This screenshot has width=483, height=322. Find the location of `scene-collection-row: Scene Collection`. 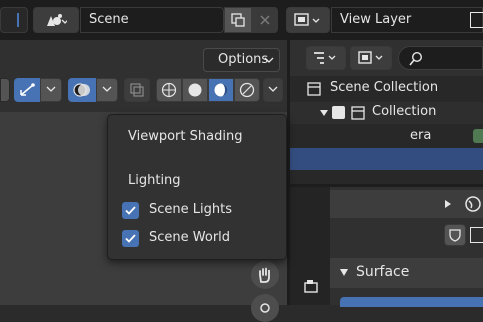

scene-collection-row: Scene Collection is located at coordinates (386, 89).